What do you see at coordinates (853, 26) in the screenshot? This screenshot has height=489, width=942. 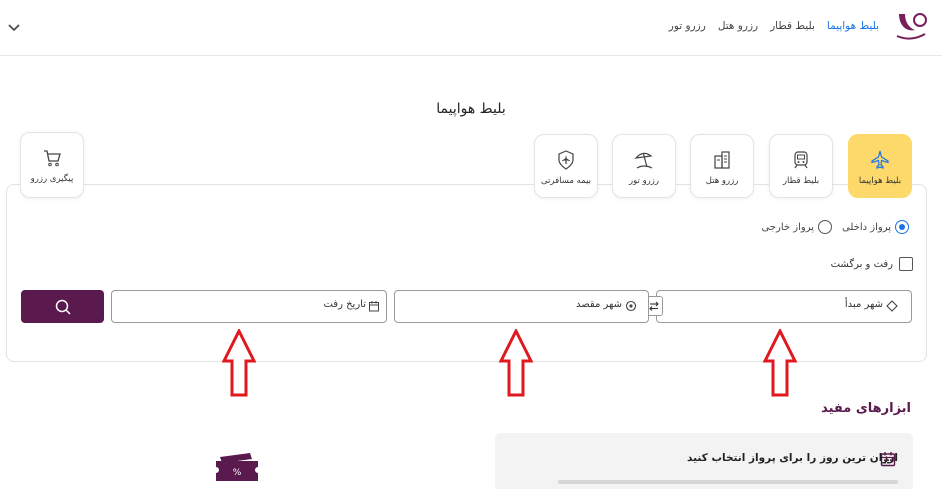 I see `nav-link-flight: بلیط هواپیما` at bounding box center [853, 26].